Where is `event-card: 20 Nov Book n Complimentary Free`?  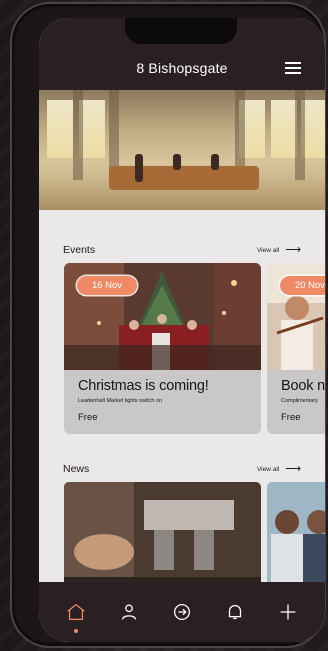 event-card: 20 Nov Book n Complimentary Free is located at coordinates (296, 348).